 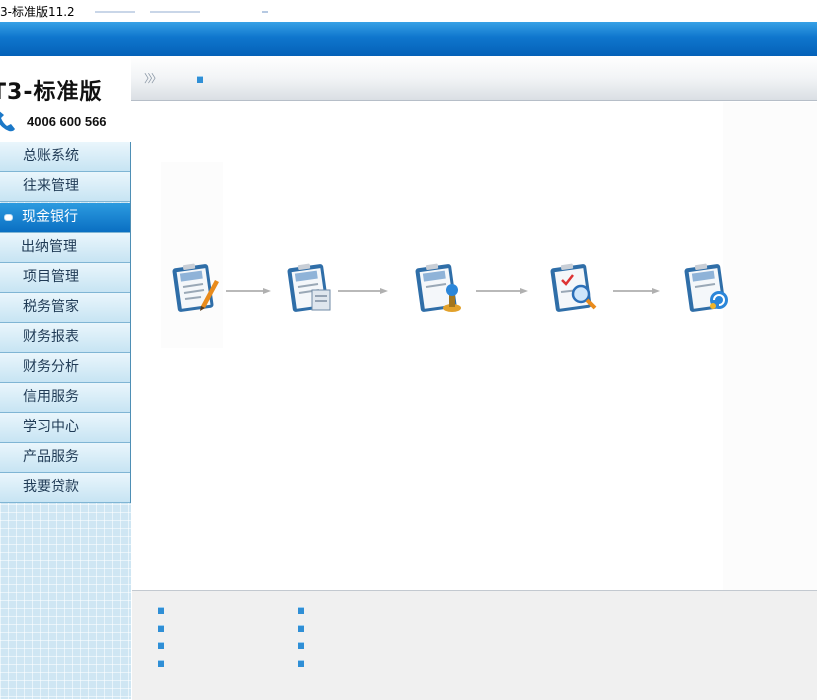 I want to click on breadcrumb-arrows: 〉〉〉, so click(x=153, y=78).